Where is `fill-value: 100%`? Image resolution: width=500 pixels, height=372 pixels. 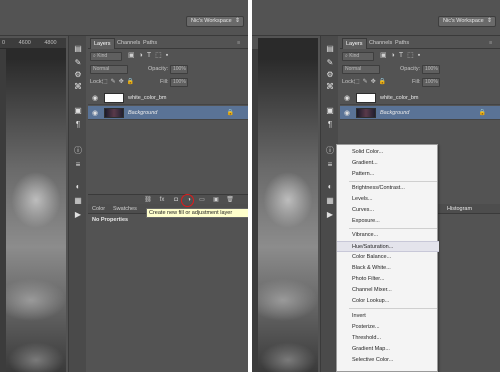 fill-value: 100% is located at coordinates (431, 81).